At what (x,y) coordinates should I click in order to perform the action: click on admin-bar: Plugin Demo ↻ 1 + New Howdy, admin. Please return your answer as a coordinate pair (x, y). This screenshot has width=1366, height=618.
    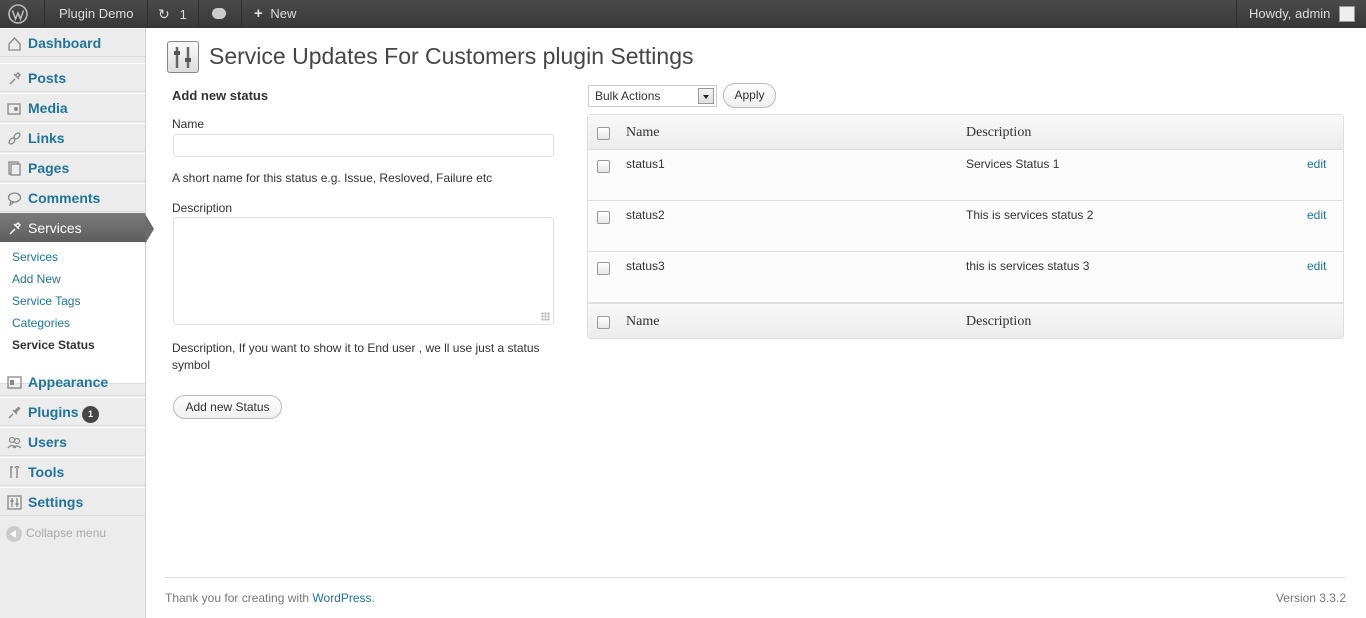
    Looking at the image, I should click on (683, 14).